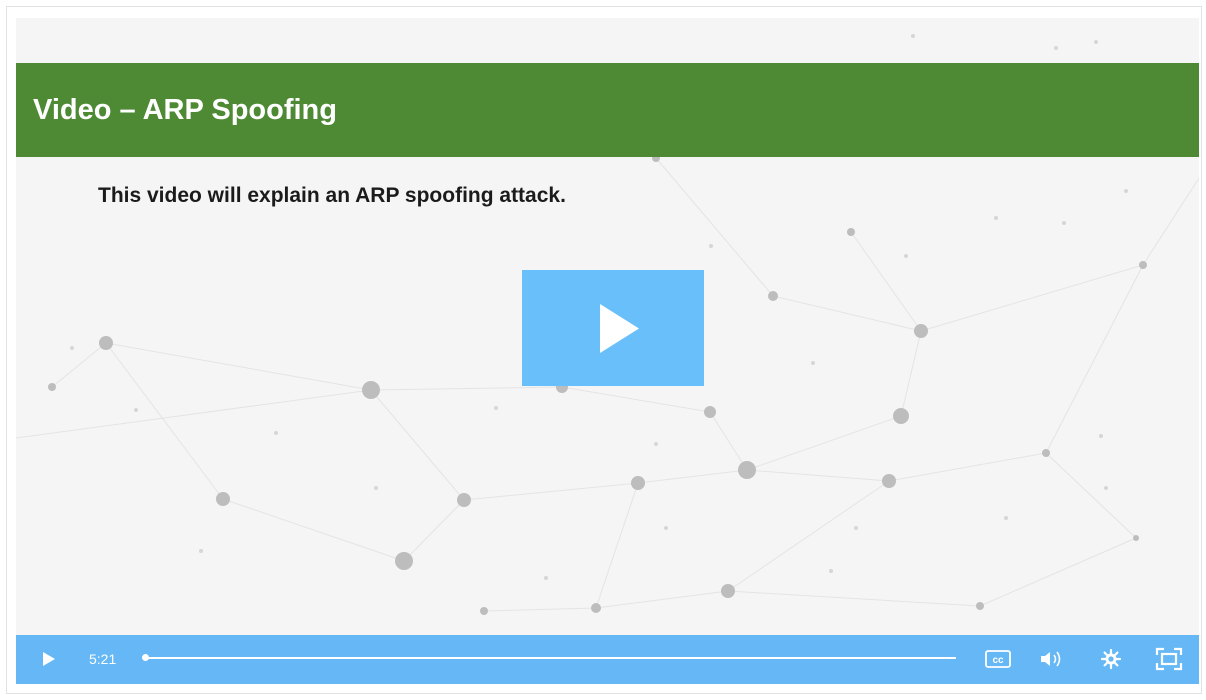 Image resolution: width=1206 pixels, height=700 pixels. I want to click on player-control-bar: 5:21 cc, so click(607, 659).